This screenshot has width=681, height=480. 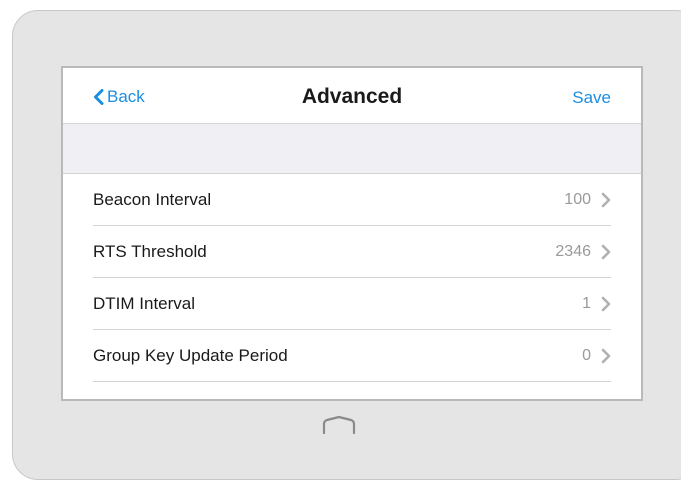 I want to click on setting-label: DTIM Interval, so click(x=144, y=303).